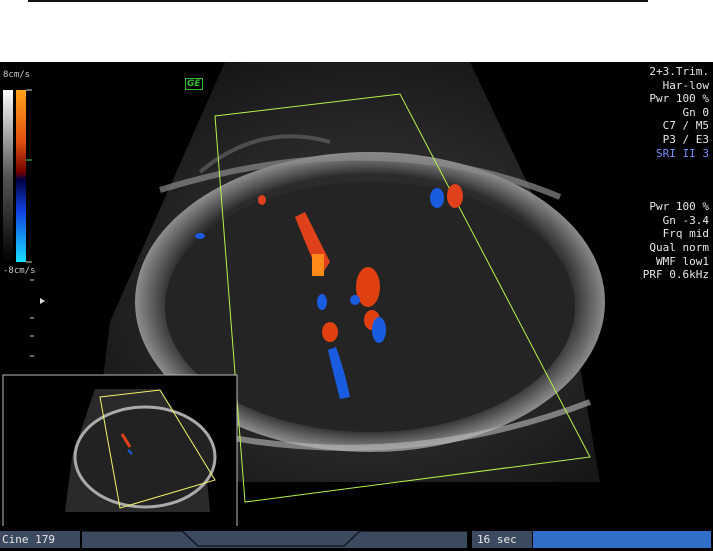  What do you see at coordinates (679, 207) in the screenshot?
I see `setting-cf-power: Pwr 100 %` at bounding box center [679, 207].